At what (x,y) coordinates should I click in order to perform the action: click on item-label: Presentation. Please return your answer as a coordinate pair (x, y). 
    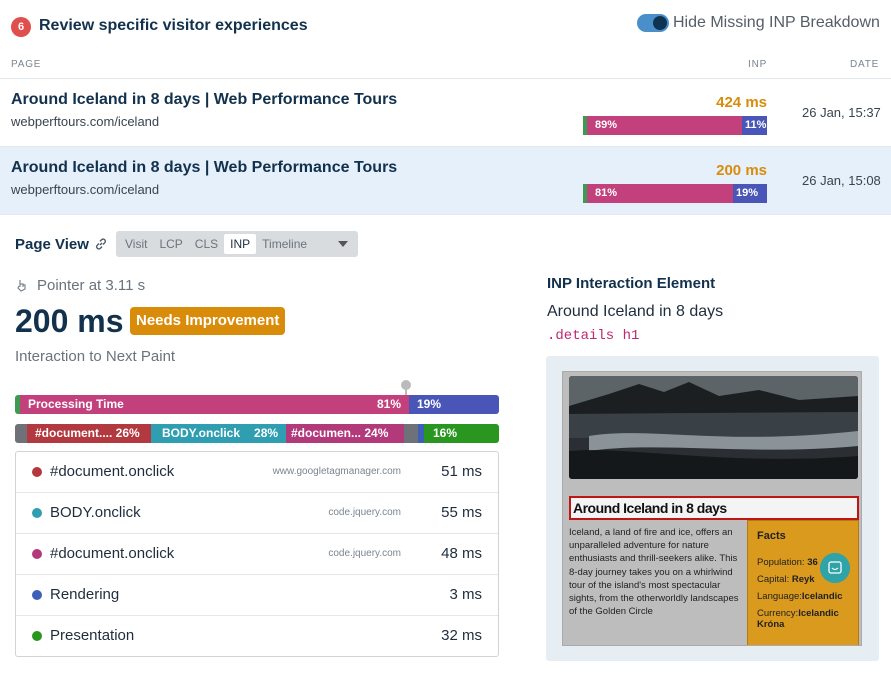
    Looking at the image, I should click on (92, 635).